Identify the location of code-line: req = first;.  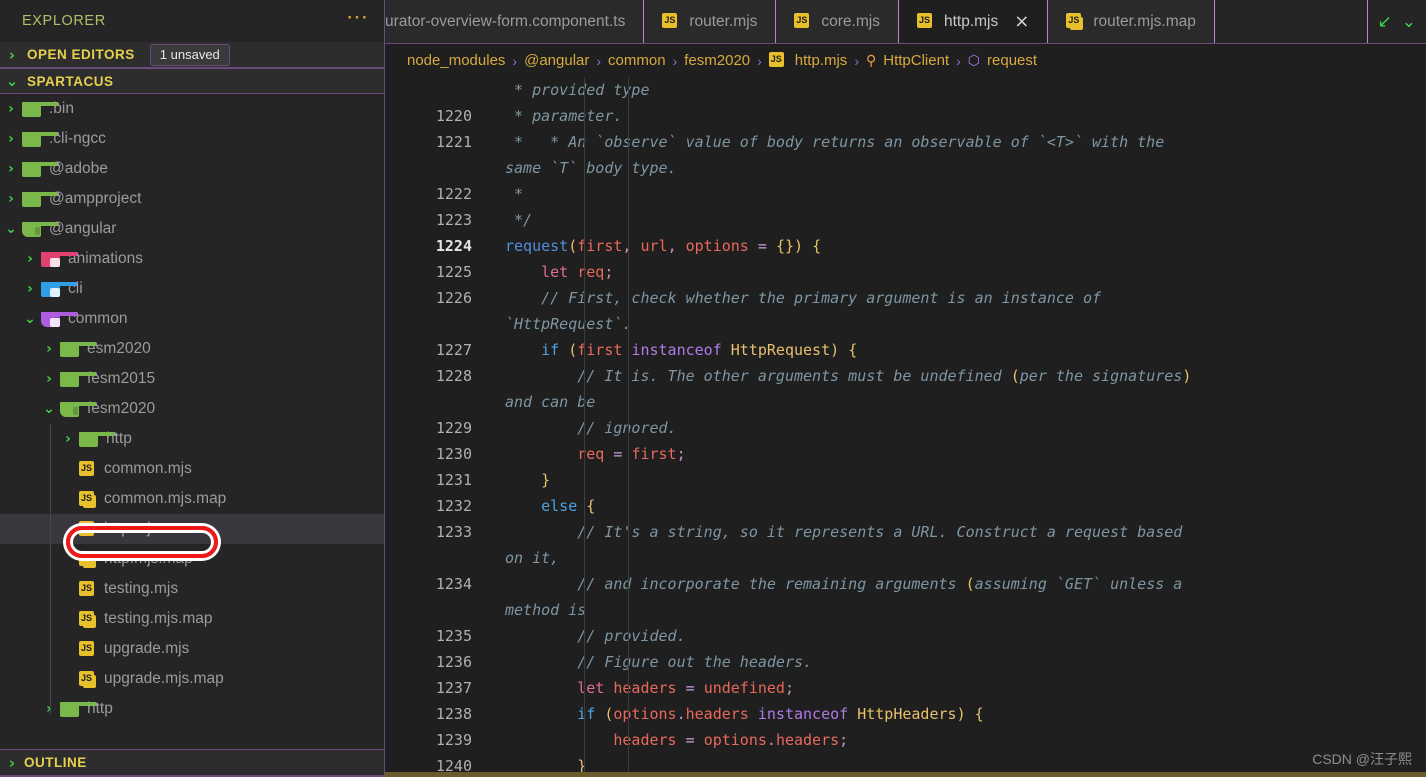
(965, 454).